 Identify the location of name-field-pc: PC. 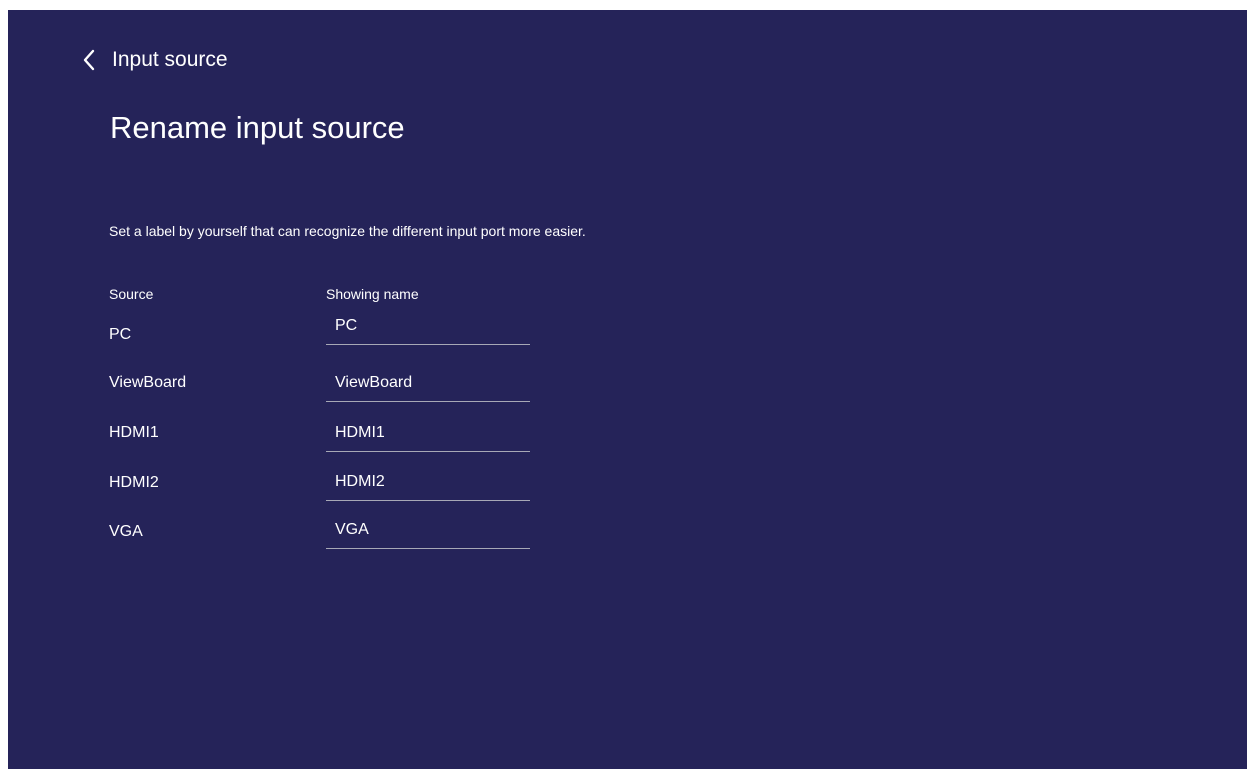
(428, 328).